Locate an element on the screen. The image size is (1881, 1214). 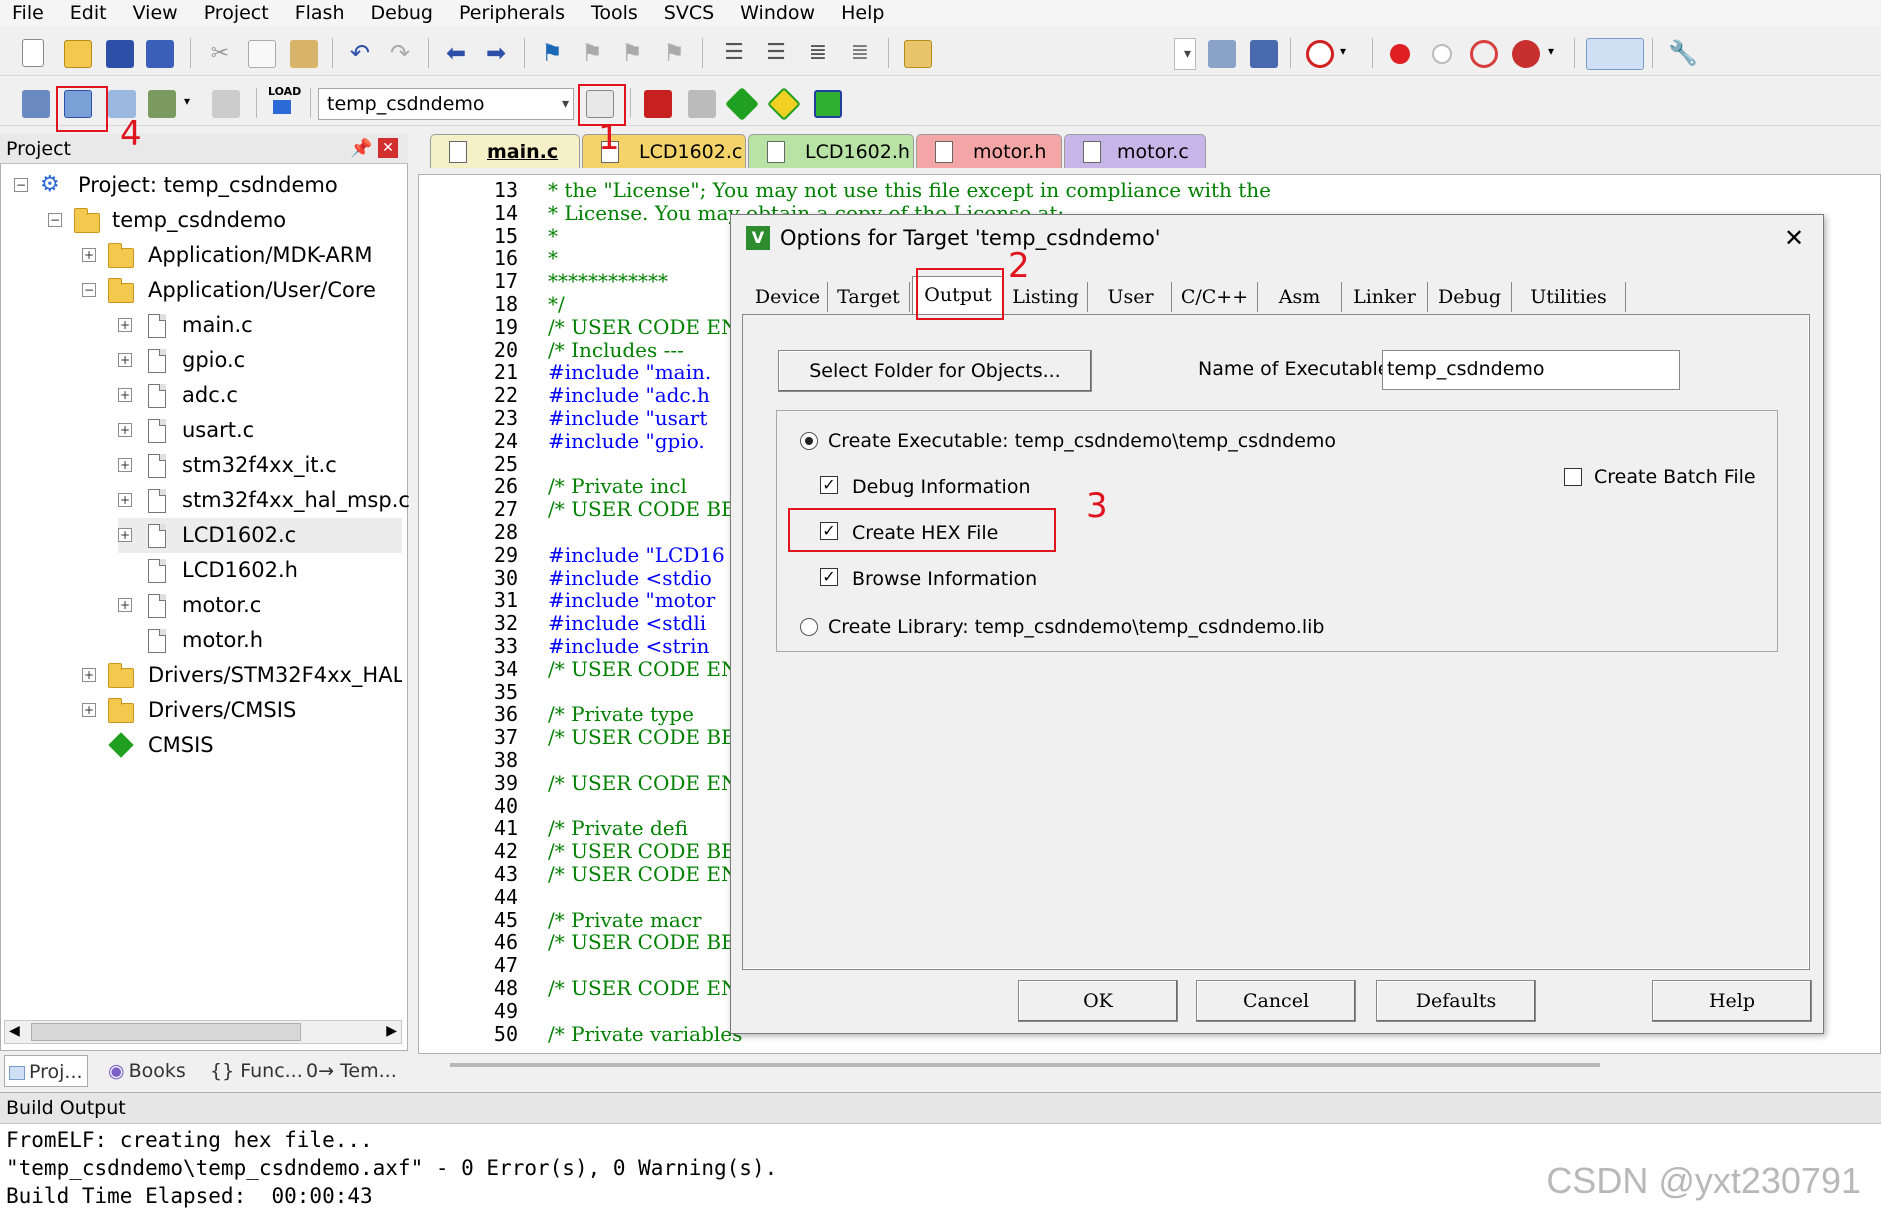
line-number: 22 is located at coordinates (505, 395).